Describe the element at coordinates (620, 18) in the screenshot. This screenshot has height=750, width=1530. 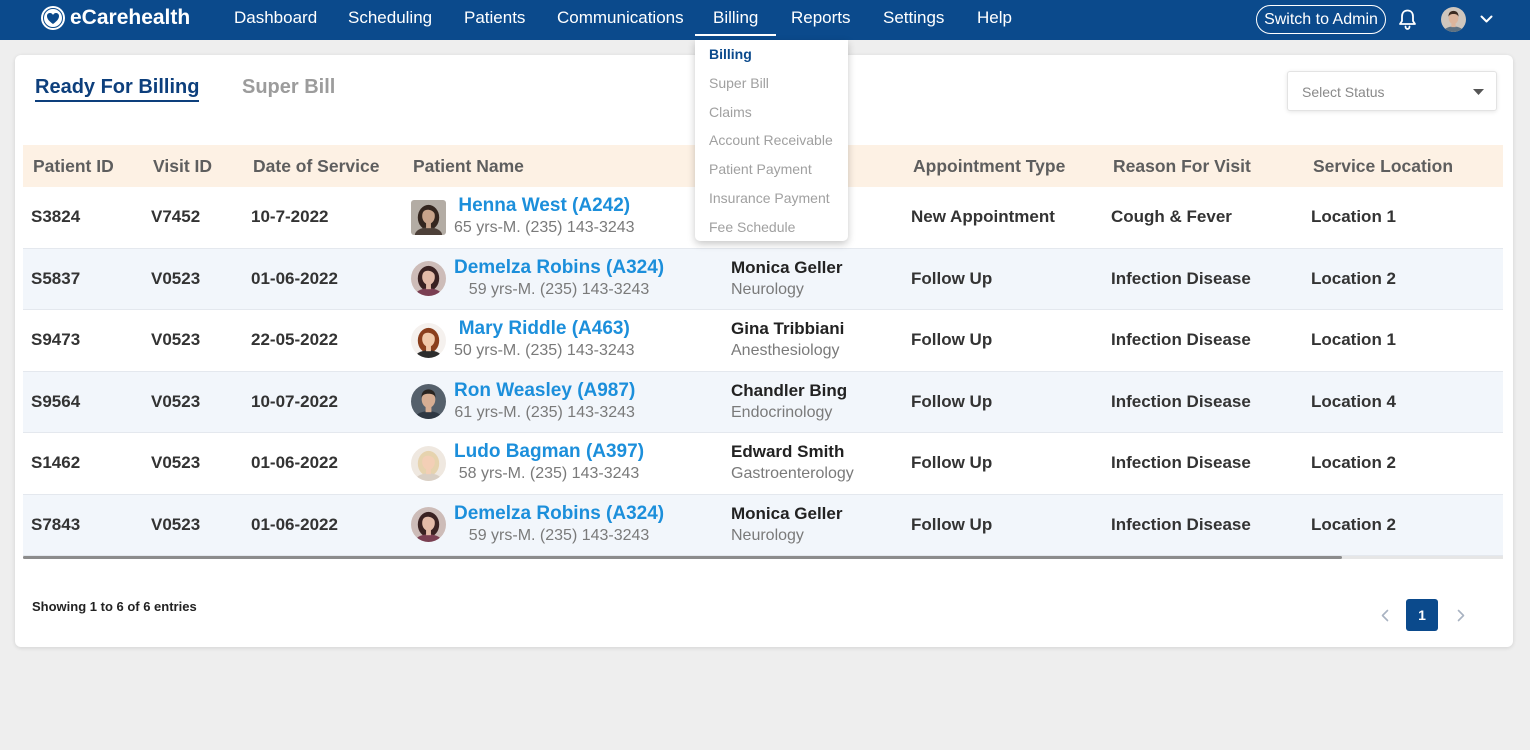
I see `nav-item-communications: Communications` at that location.